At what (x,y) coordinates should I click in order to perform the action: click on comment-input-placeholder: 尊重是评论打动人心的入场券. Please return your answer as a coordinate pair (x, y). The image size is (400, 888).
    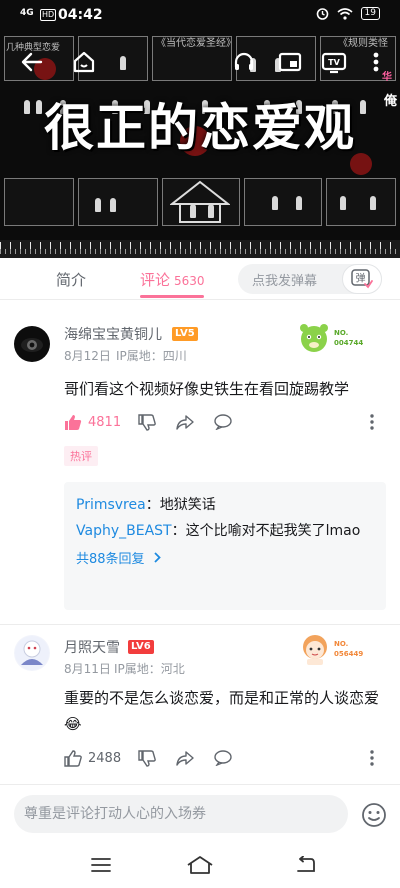
    Looking at the image, I should click on (115, 814).